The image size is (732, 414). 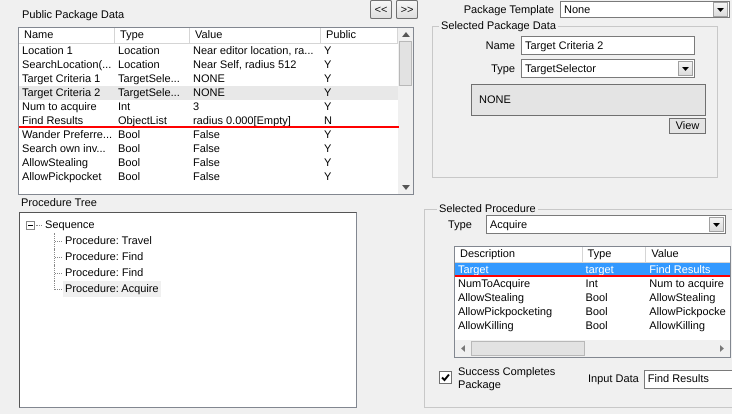 What do you see at coordinates (608, 68) in the screenshot?
I see `type-dropdown: TargetSelector` at bounding box center [608, 68].